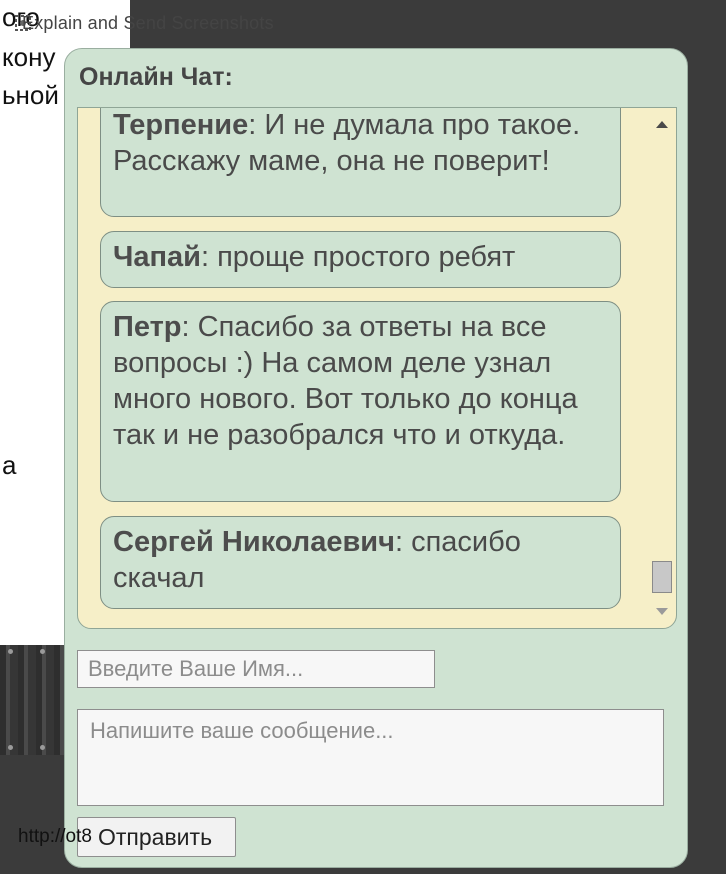 This screenshot has width=726, height=874. Describe the element at coordinates (662, 611) in the screenshot. I see `scroll-down-arrow-icon` at that location.